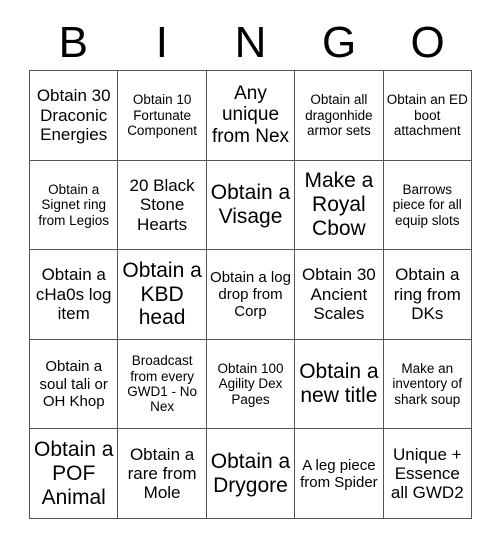 Image resolution: width=500 pixels, height=544 pixels. I want to click on bingo-cell: Obtain a new title, so click(339, 384).